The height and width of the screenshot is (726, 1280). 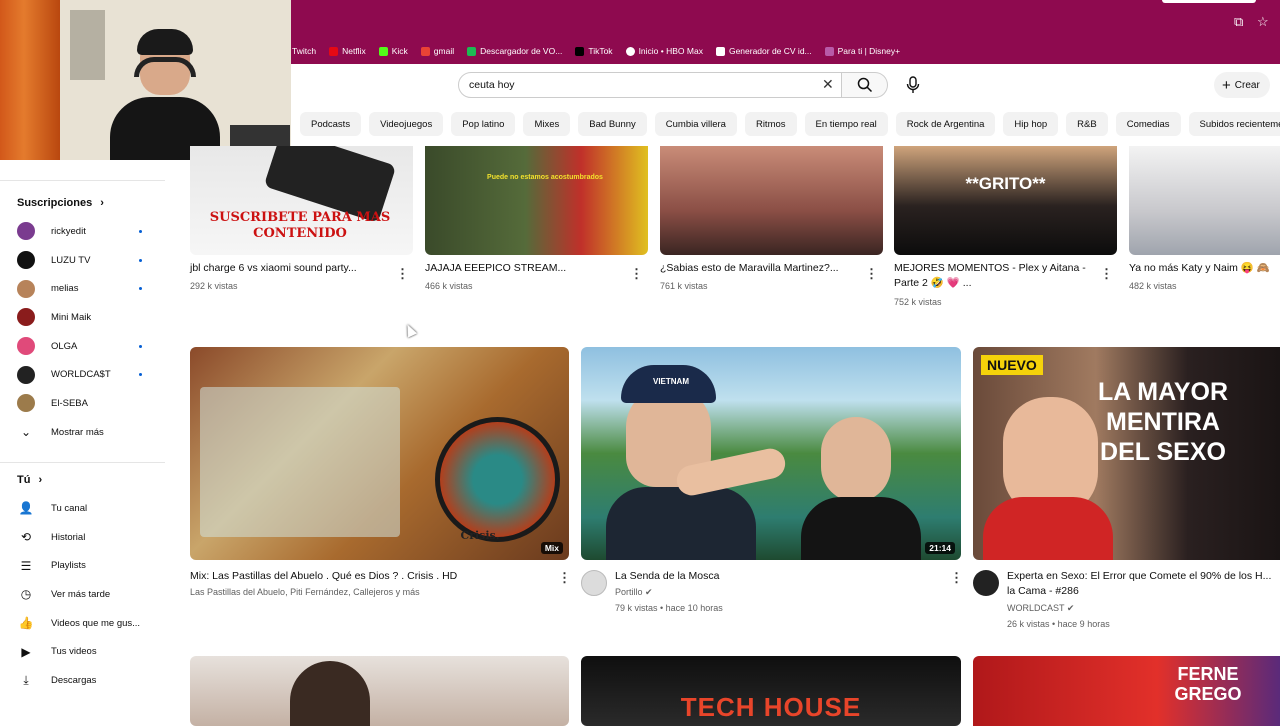 What do you see at coordinates (664, 51) in the screenshot?
I see `bookmark-hbo: Inicio • HBO Max` at bounding box center [664, 51].